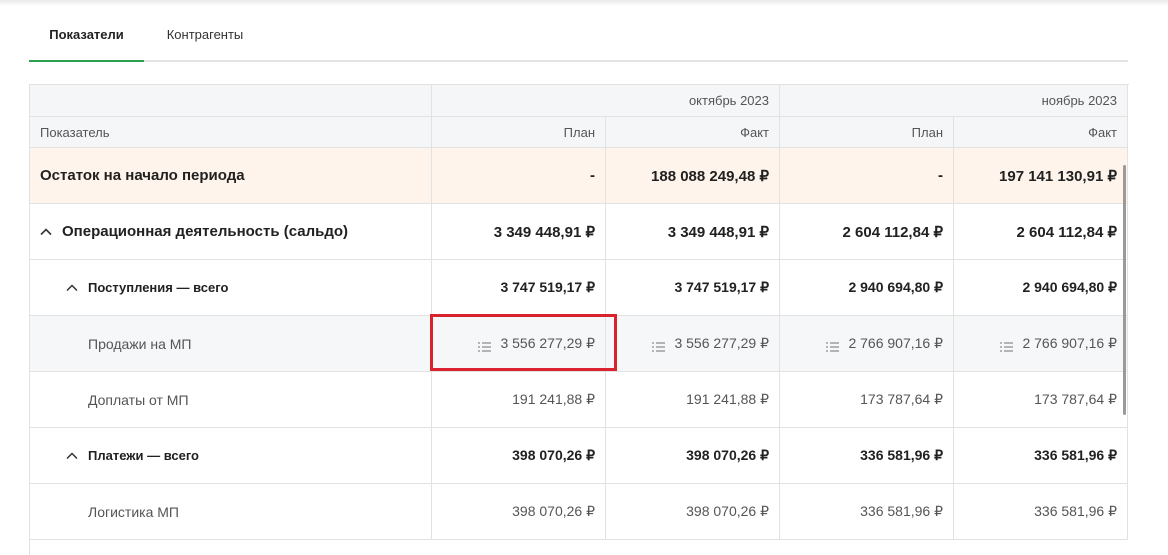 This screenshot has width=1168, height=555. I want to click on row-label: Поступления — всего, so click(158, 287).